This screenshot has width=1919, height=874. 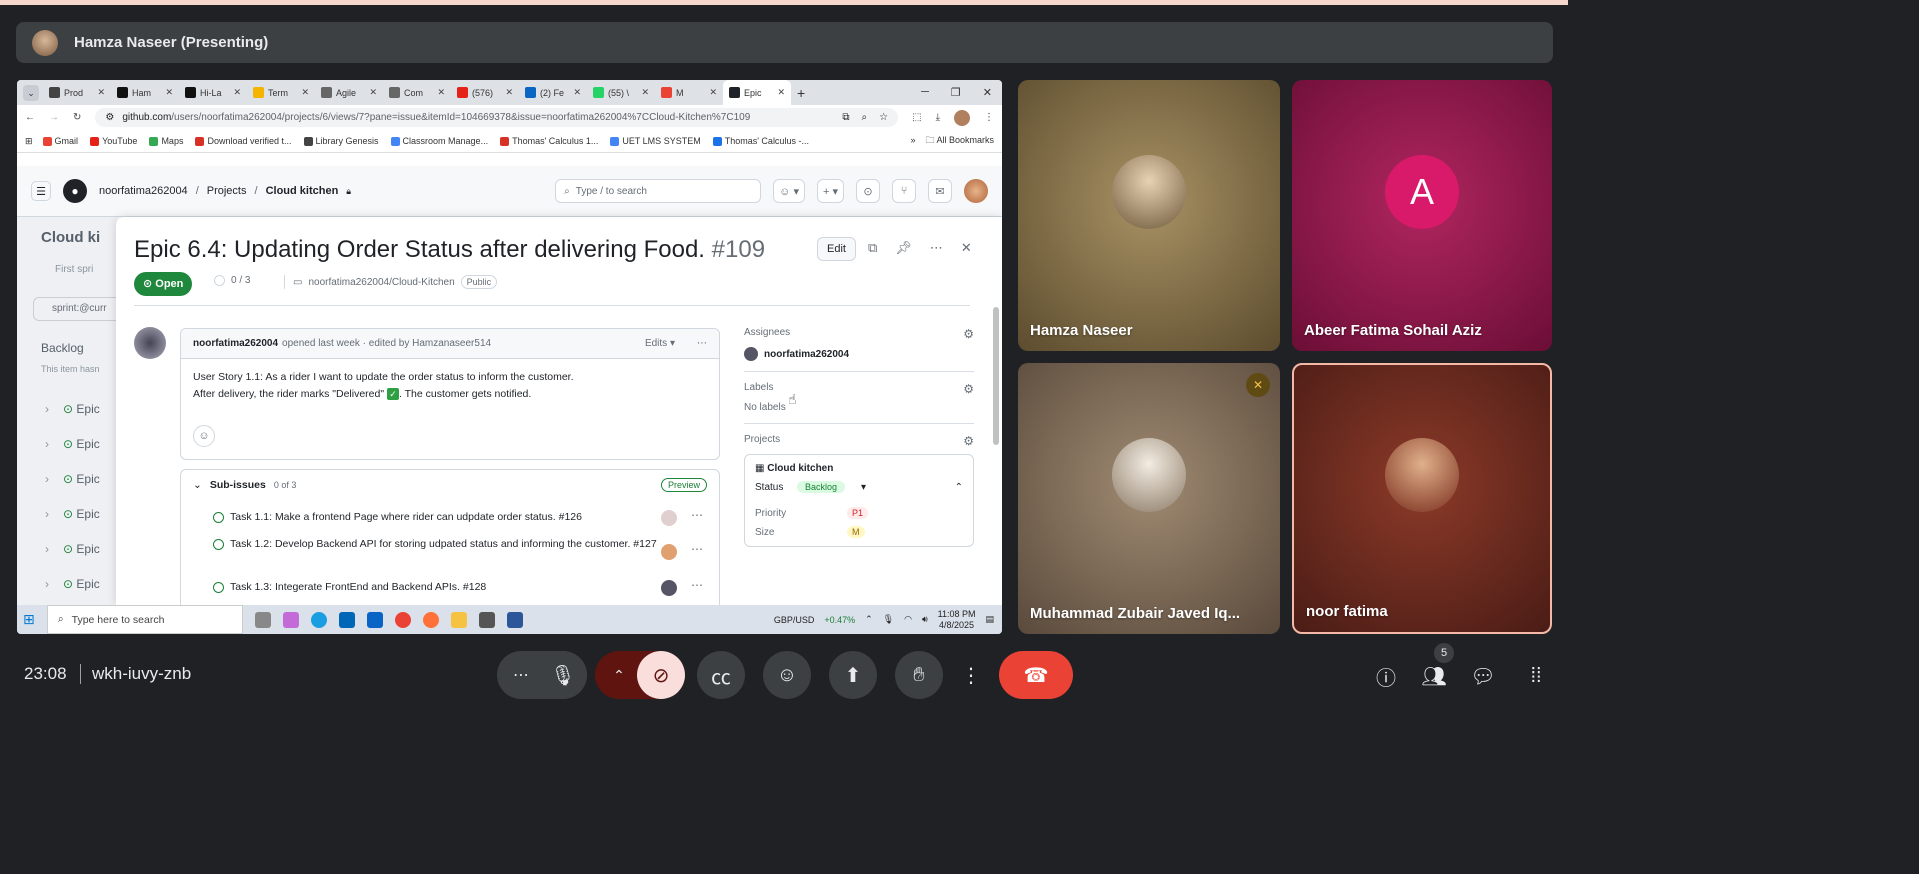 What do you see at coordinates (806, 354) in the screenshot?
I see `assignee-name: noorfatima262004` at bounding box center [806, 354].